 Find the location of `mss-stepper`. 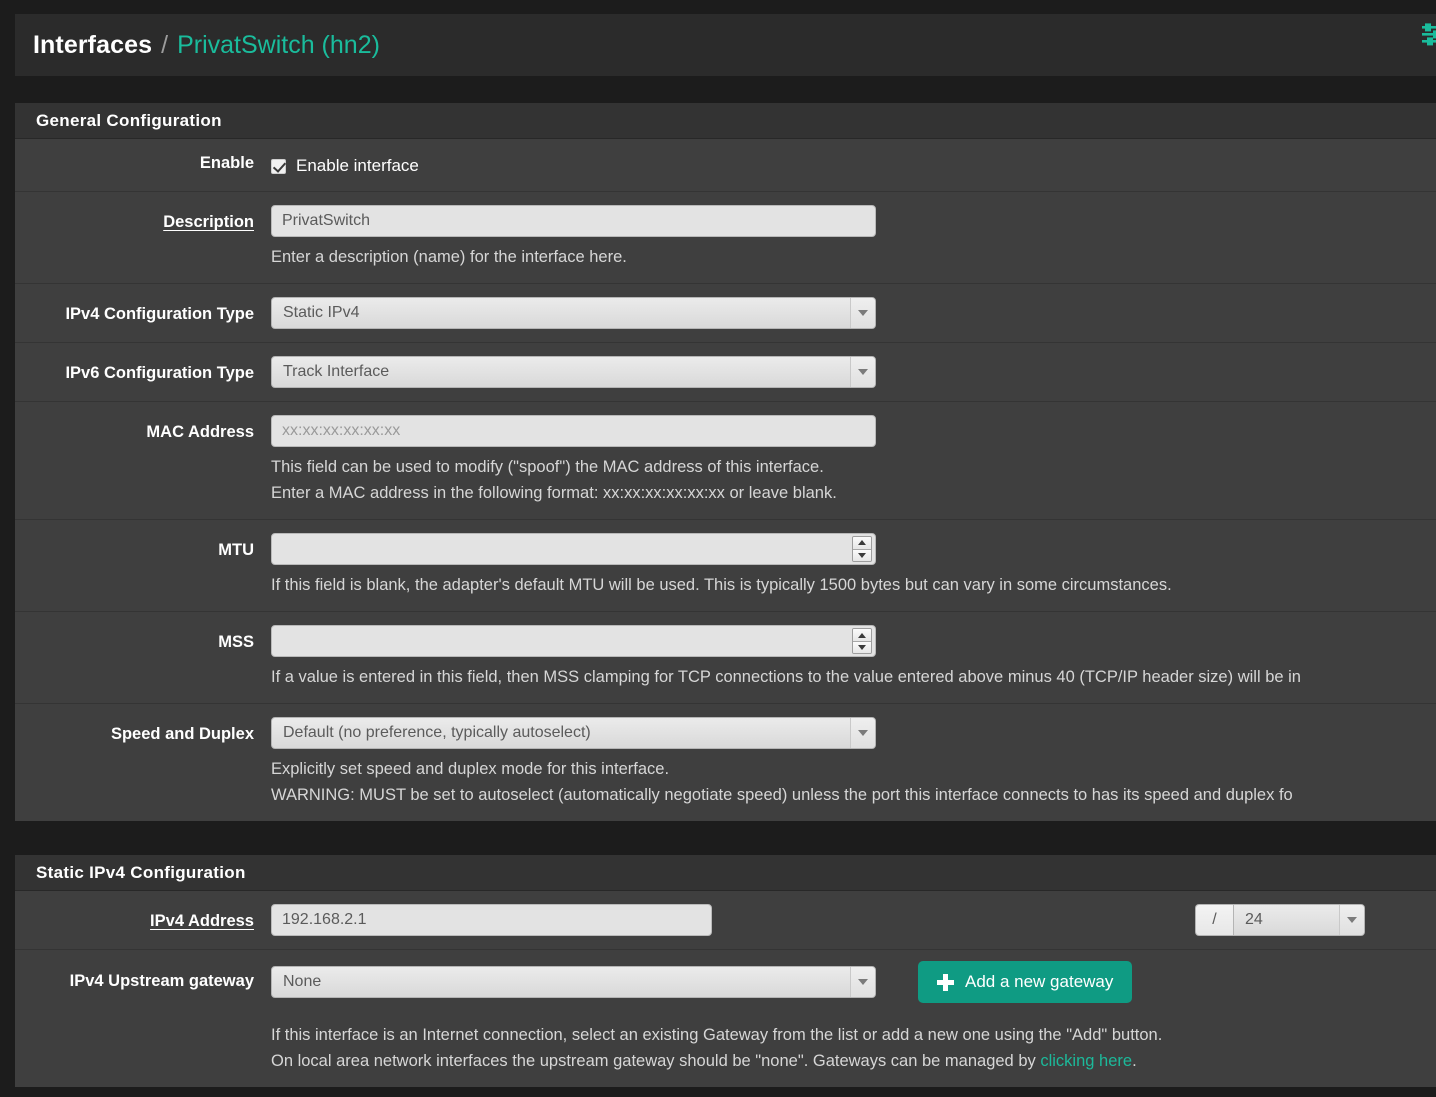

mss-stepper is located at coordinates (573, 641).